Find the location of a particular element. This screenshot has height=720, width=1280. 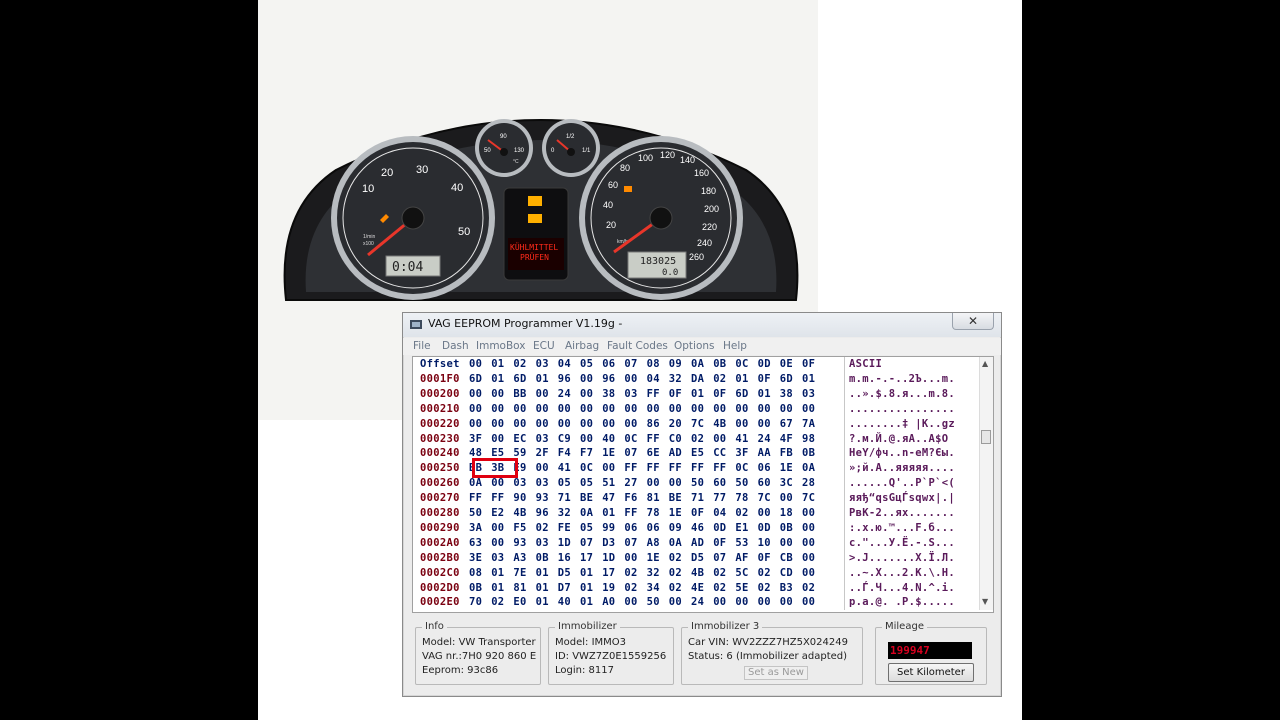

hex-byte: E2 is located at coordinates (497, 513).